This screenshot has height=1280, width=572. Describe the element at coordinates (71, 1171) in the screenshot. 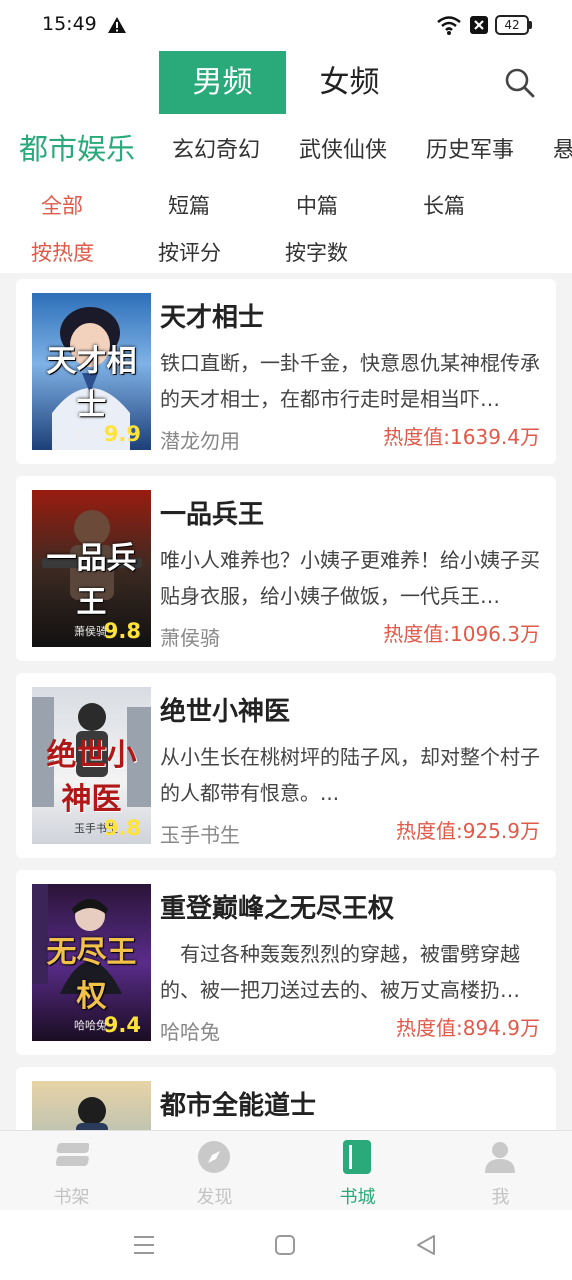

I see `nav-bookshelf: 书架` at that location.